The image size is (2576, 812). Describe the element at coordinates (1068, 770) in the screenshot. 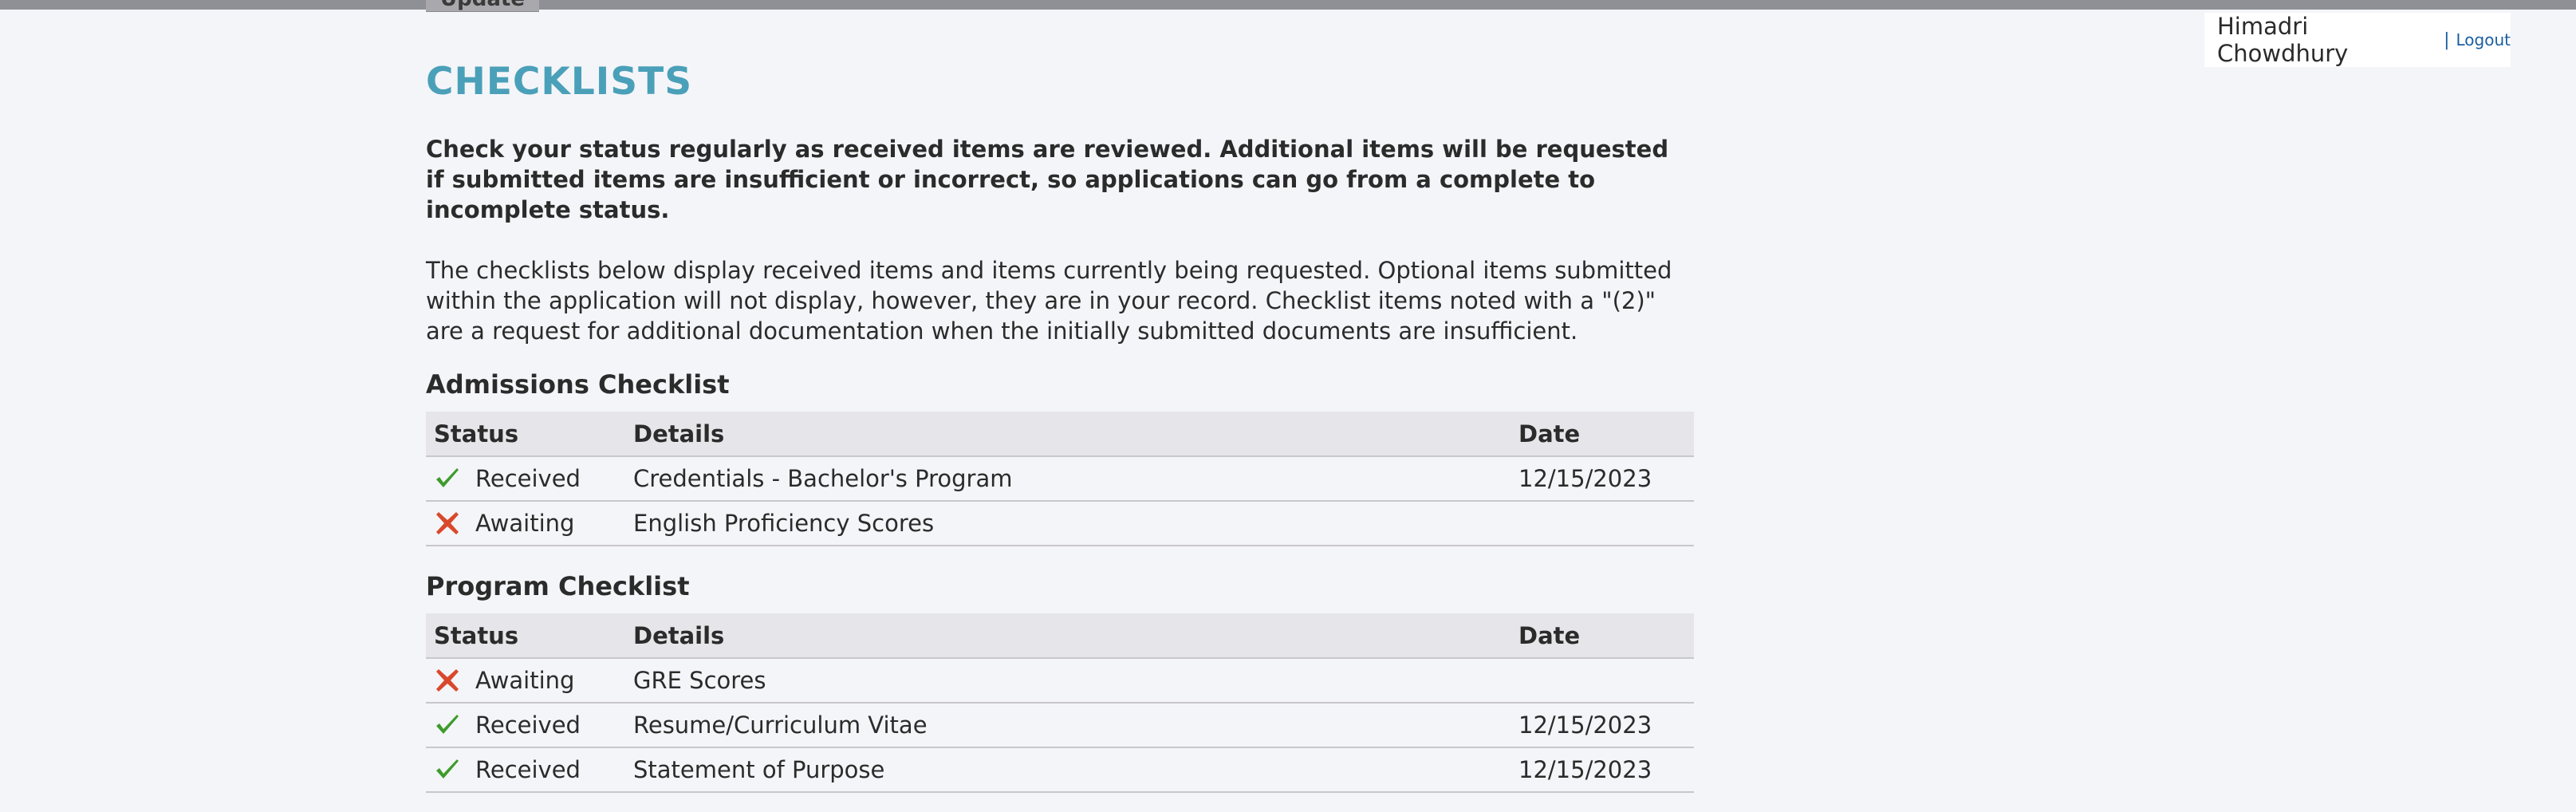

I see `details-cell: Statement of Purpose` at that location.